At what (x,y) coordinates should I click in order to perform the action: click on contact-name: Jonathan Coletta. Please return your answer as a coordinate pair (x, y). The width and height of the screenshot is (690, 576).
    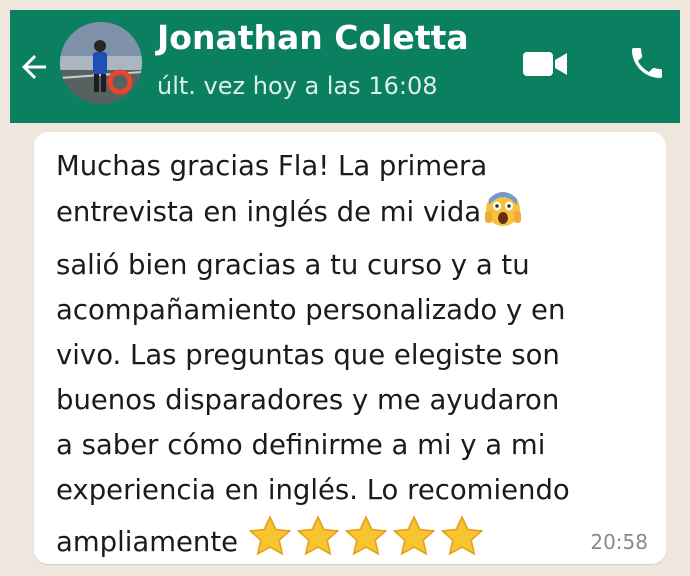
    Looking at the image, I should click on (313, 37).